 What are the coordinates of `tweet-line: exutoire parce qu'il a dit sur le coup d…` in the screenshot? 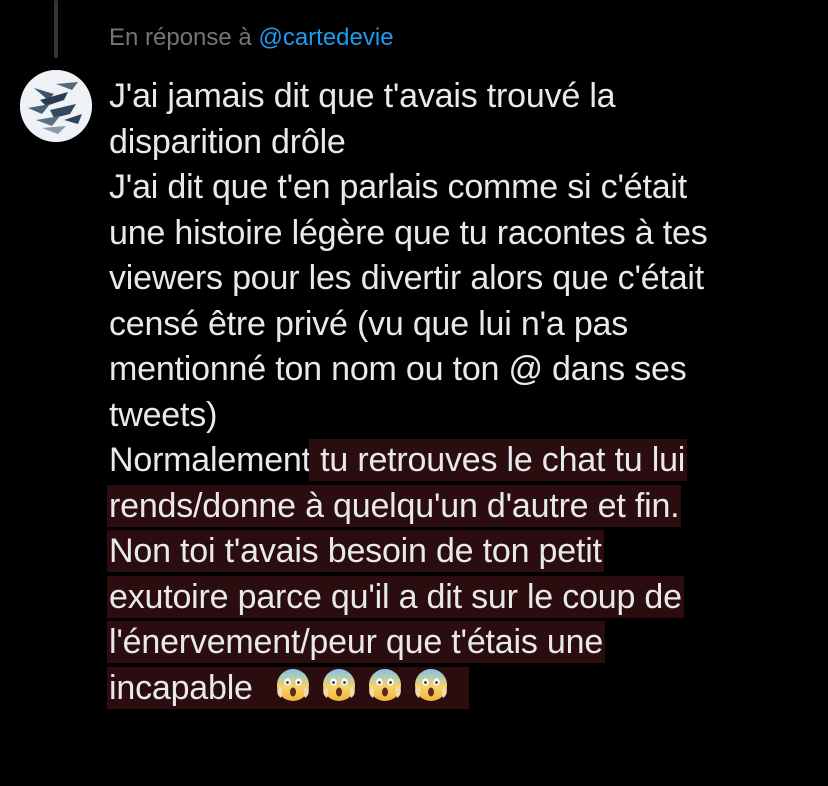 It's located at (454, 598).